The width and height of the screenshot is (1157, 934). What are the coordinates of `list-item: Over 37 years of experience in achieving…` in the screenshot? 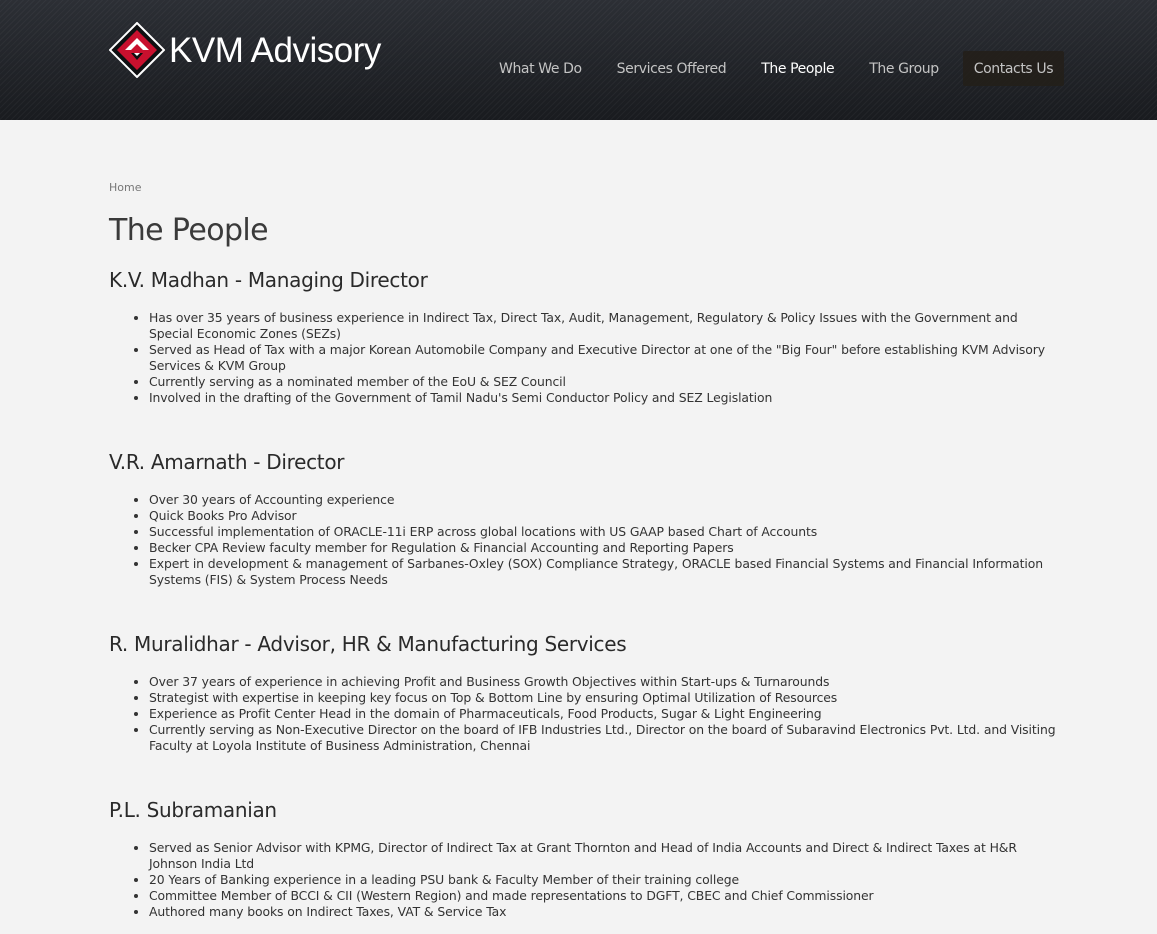 It's located at (604, 682).